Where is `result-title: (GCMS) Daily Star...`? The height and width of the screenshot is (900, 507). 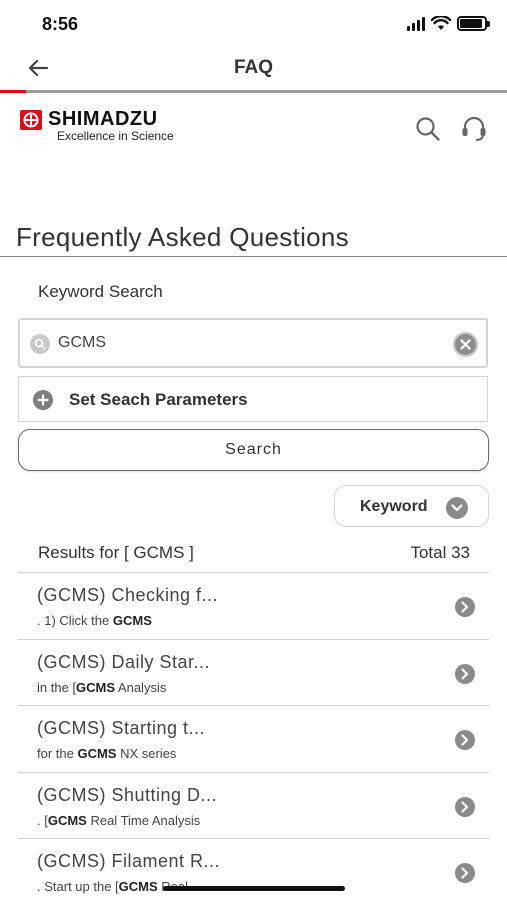 result-title: (GCMS) Daily Star... is located at coordinates (124, 661).